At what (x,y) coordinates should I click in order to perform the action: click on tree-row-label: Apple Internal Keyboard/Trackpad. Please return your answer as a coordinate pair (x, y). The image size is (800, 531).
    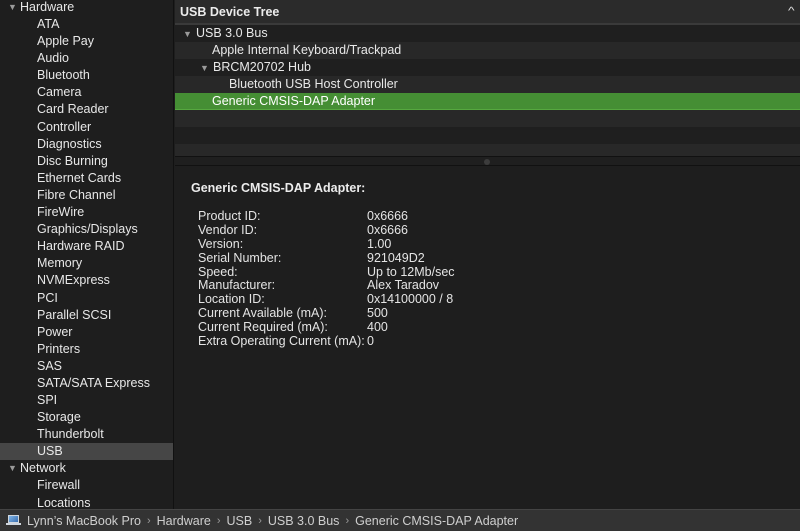
    Looking at the image, I should click on (307, 50).